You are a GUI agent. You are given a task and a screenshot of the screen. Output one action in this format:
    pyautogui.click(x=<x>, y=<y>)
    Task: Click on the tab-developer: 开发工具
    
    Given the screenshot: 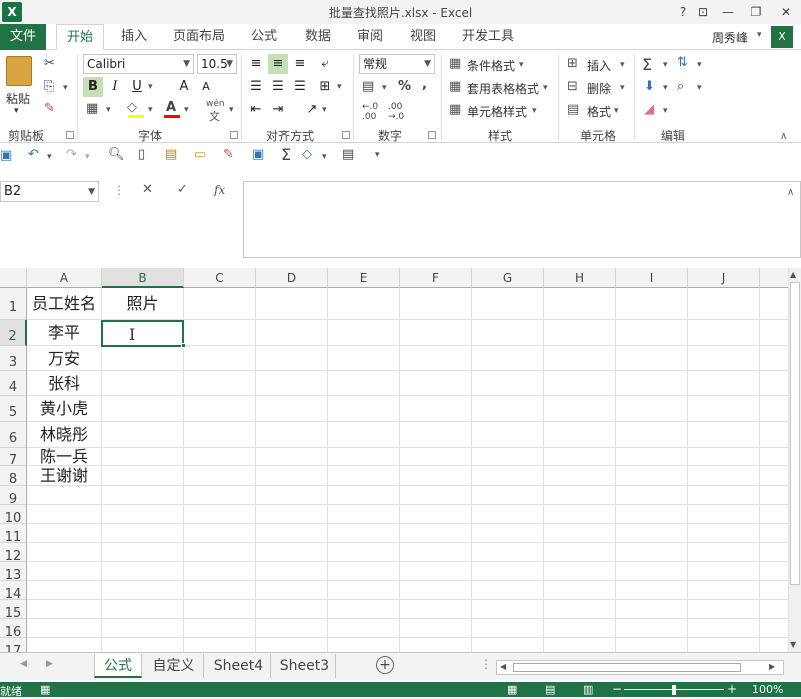 What is the action you would take?
    pyautogui.click(x=488, y=37)
    